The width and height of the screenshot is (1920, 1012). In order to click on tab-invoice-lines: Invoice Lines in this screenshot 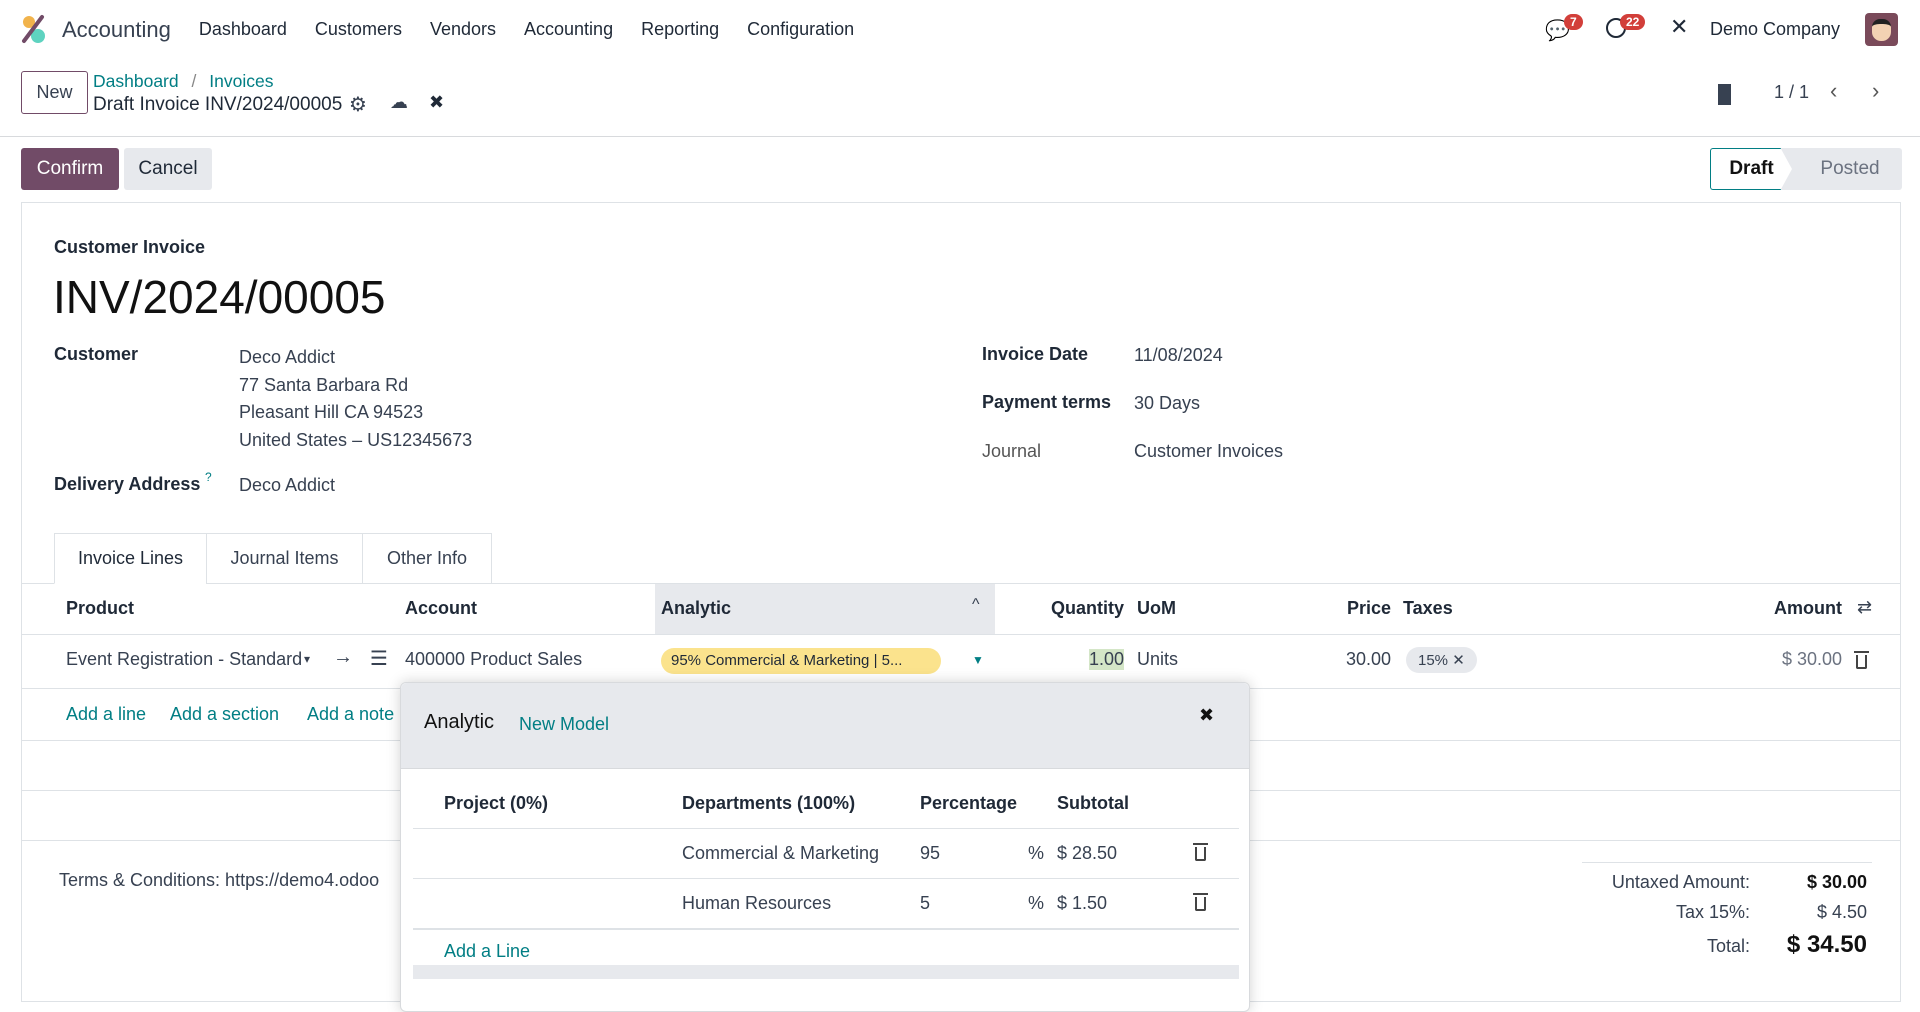, I will do `click(130, 558)`.